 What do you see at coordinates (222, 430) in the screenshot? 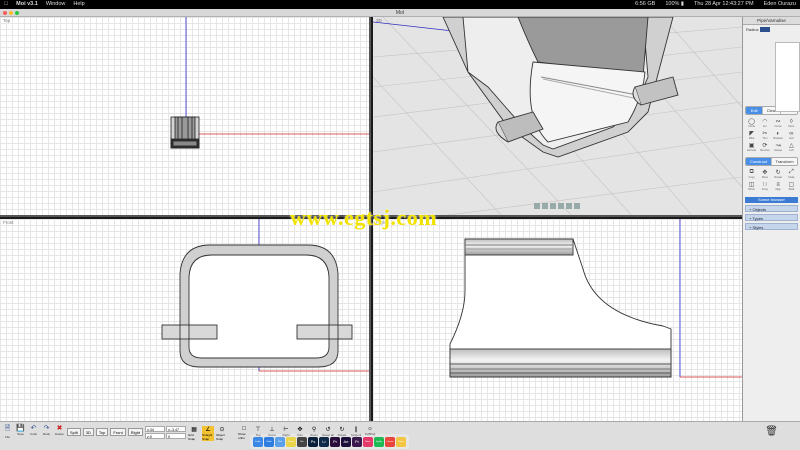
I see `object-snap-icon: ⊙` at bounding box center [222, 430].